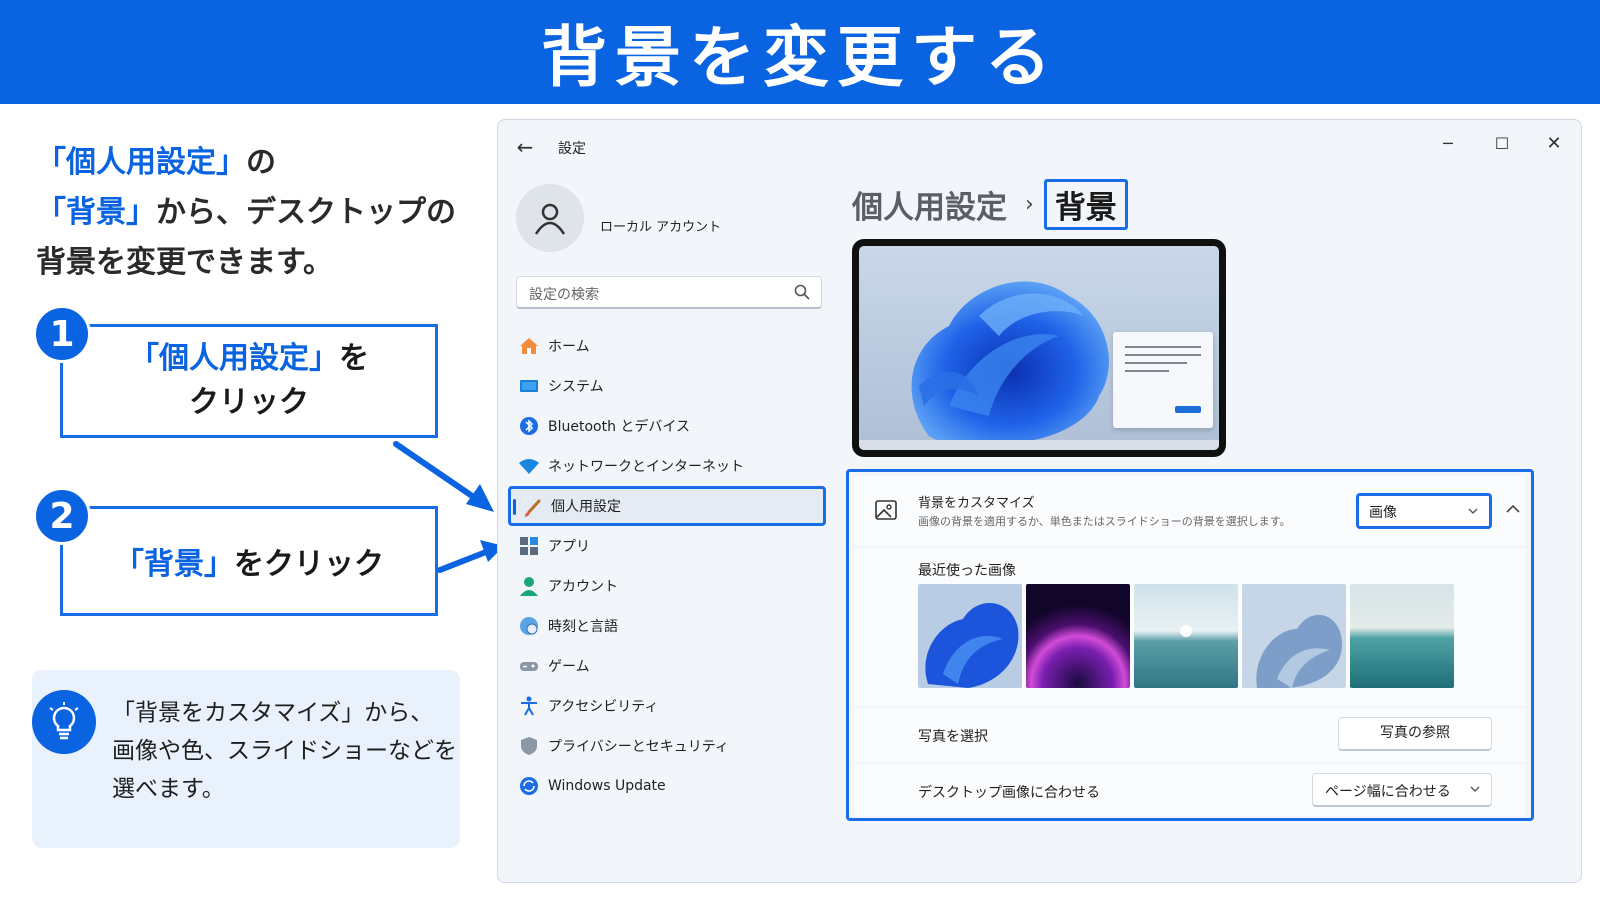 The height and width of the screenshot is (900, 1600). What do you see at coordinates (1513, 509) in the screenshot?
I see `chevron-up-icon` at bounding box center [1513, 509].